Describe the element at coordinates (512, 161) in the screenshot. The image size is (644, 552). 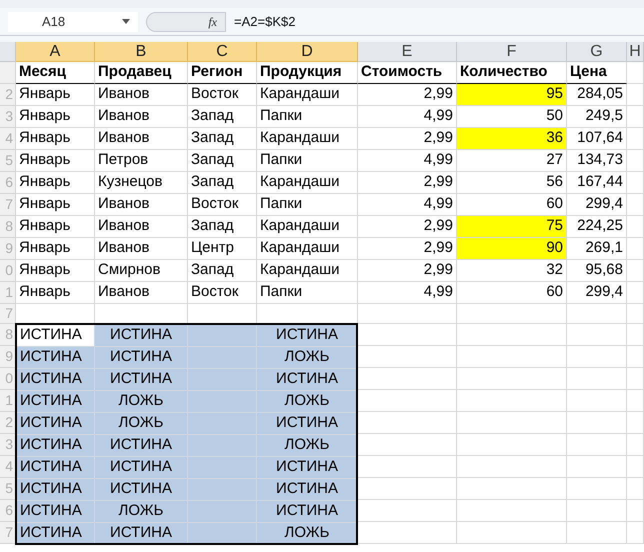
I see `table-cell: 27` at that location.